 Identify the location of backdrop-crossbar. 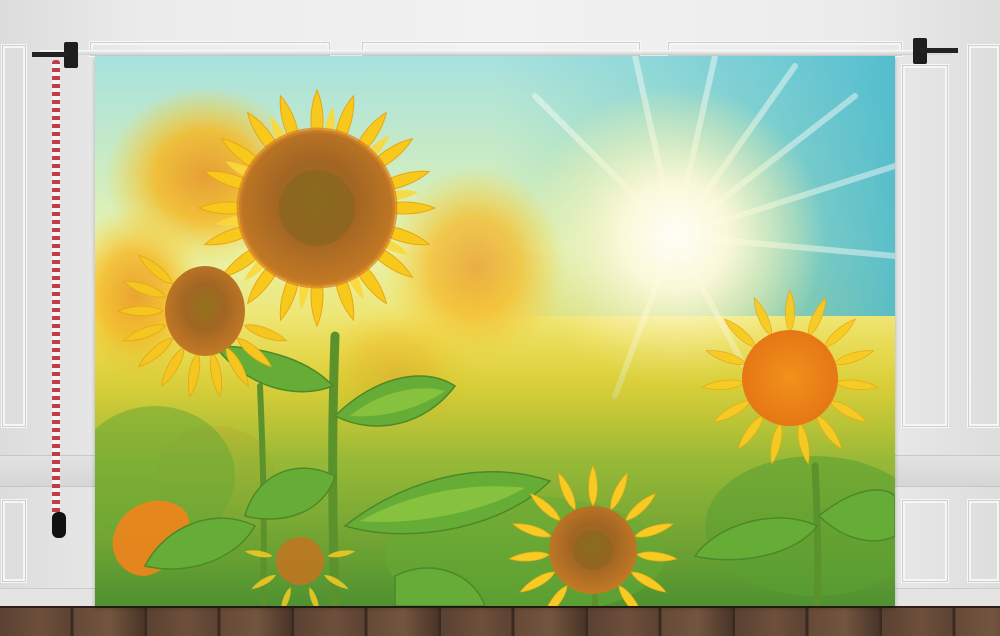
(496, 52).